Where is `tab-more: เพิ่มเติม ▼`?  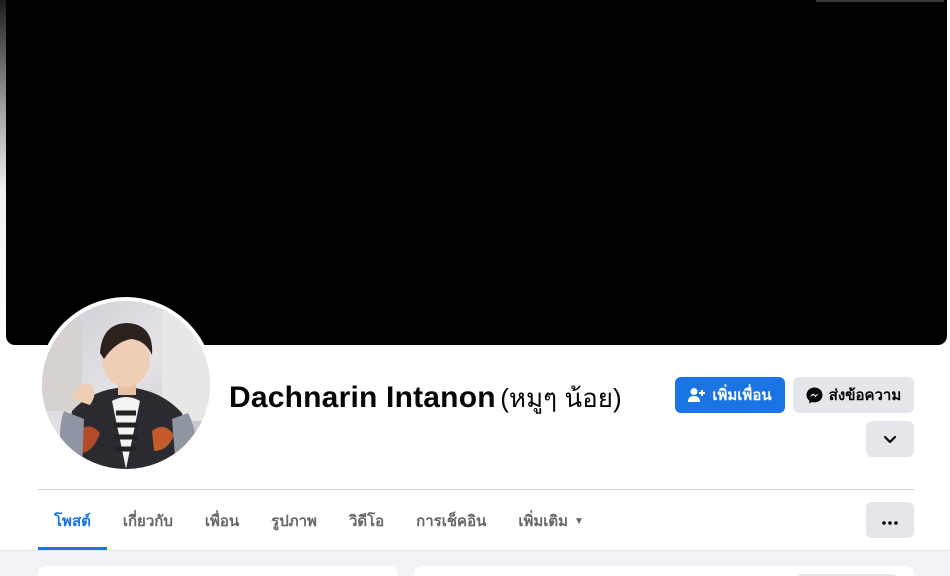
tab-more: เพิ่มเติม ▼ is located at coordinates (551, 521).